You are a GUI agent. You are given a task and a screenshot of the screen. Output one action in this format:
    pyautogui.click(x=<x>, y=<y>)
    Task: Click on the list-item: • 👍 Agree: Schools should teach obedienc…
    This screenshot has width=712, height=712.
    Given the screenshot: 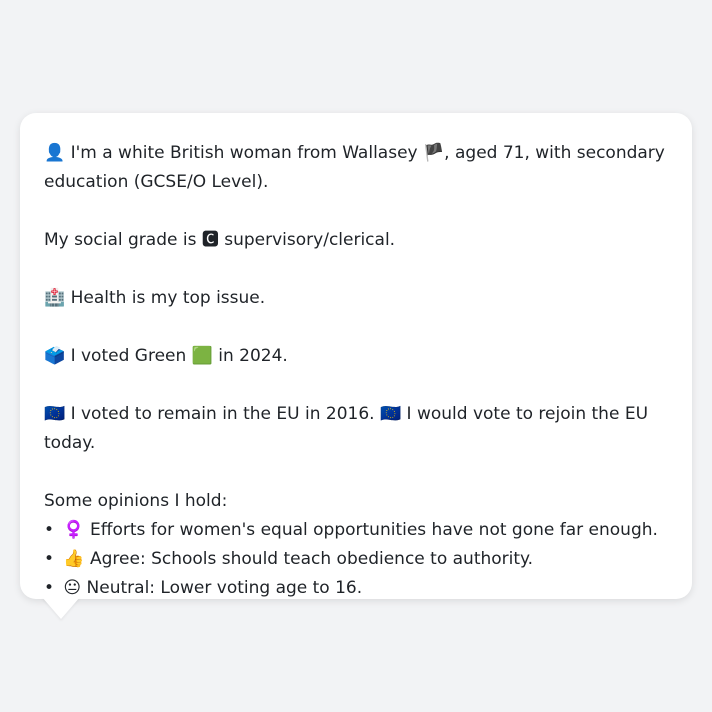 What is the action you would take?
    pyautogui.click(x=358, y=559)
    